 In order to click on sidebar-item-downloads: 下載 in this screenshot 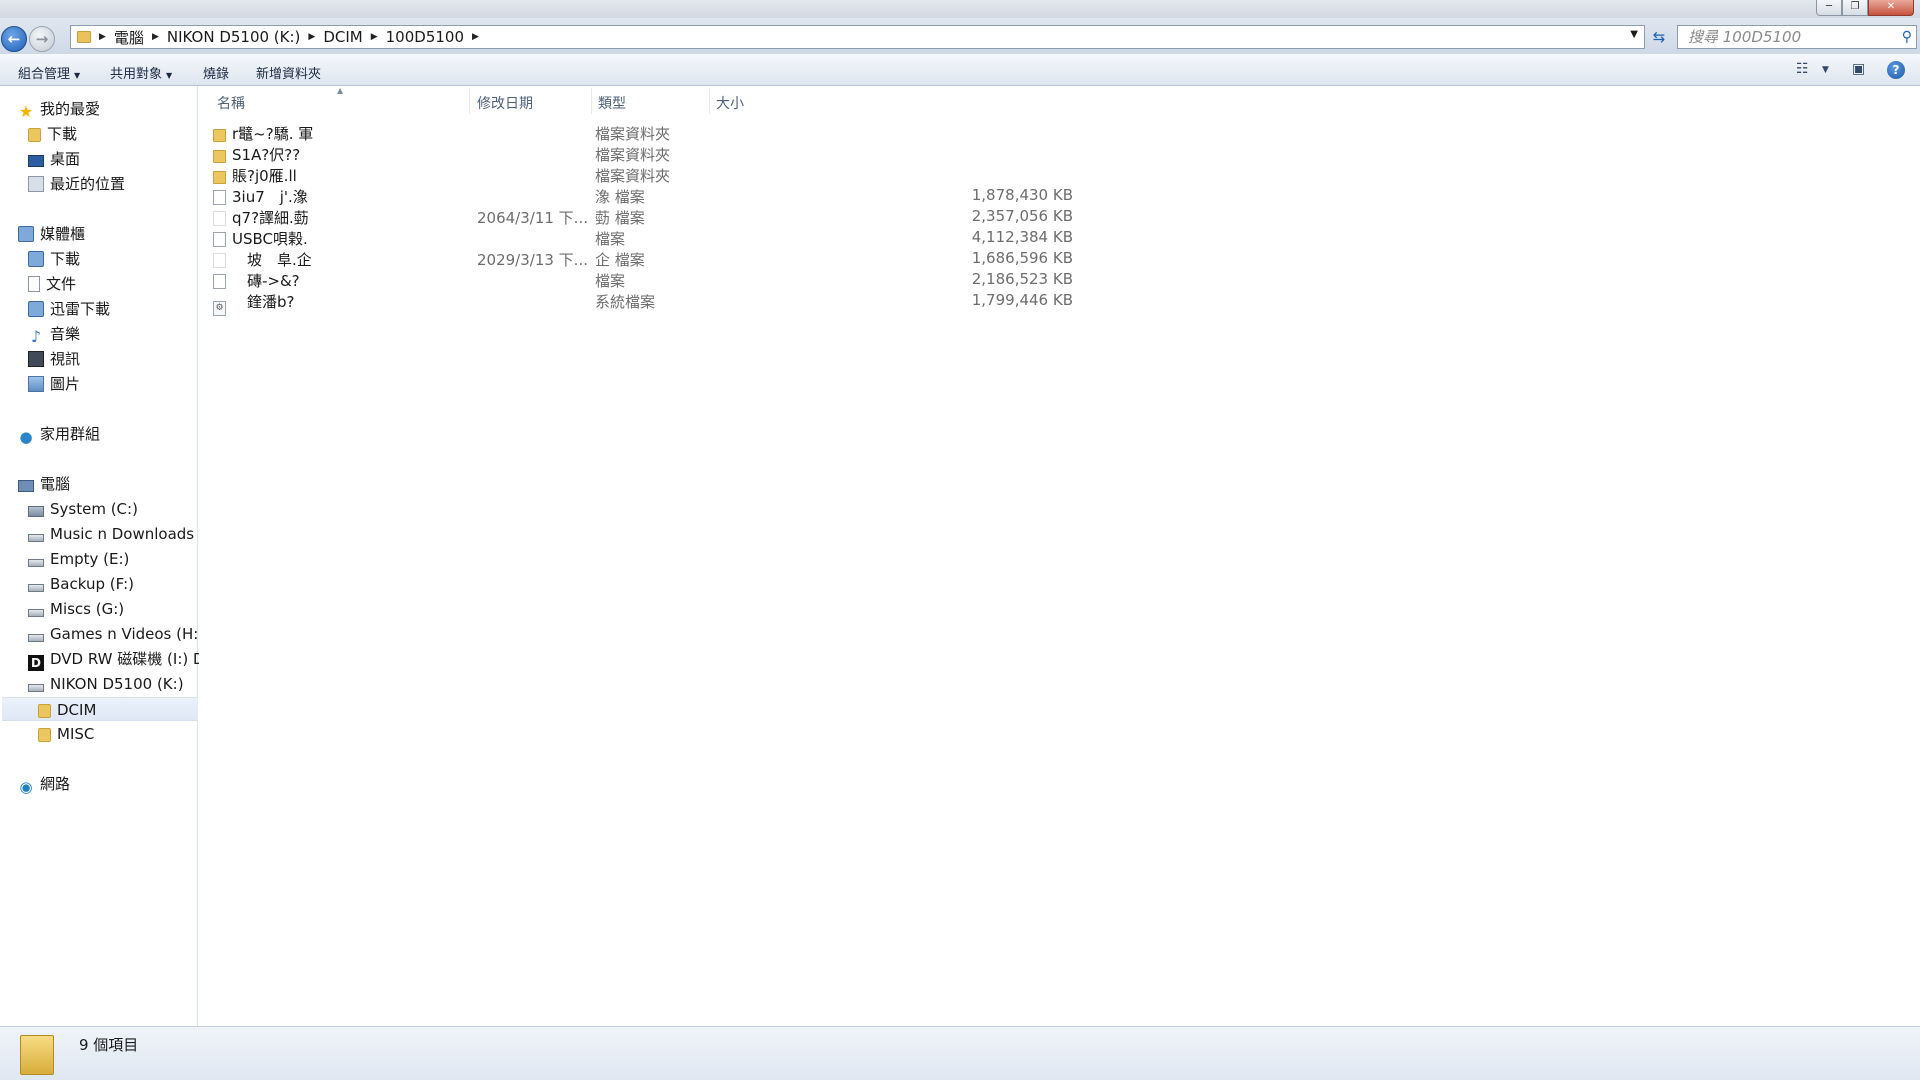, I will do `click(126, 134)`.